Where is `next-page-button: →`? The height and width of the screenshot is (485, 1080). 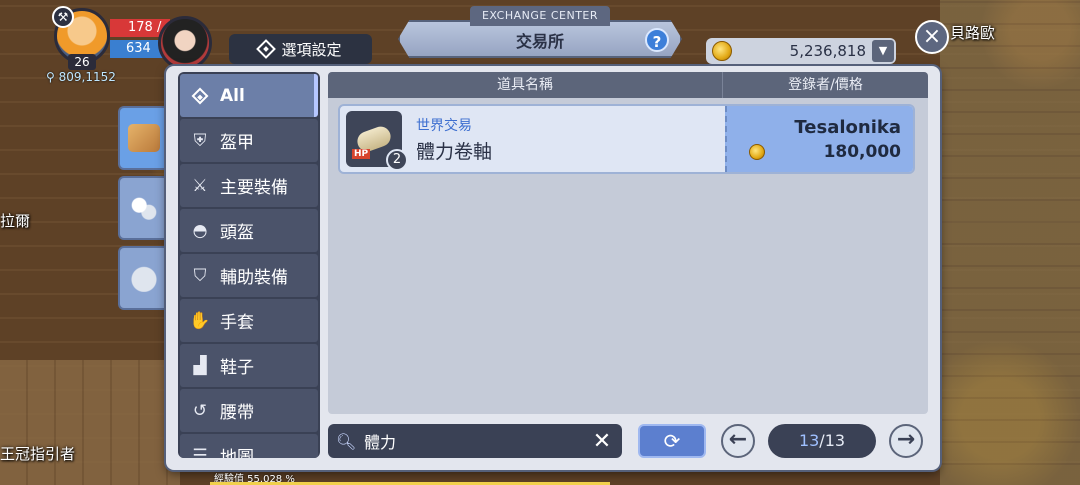 next-page-button: → is located at coordinates (906, 441).